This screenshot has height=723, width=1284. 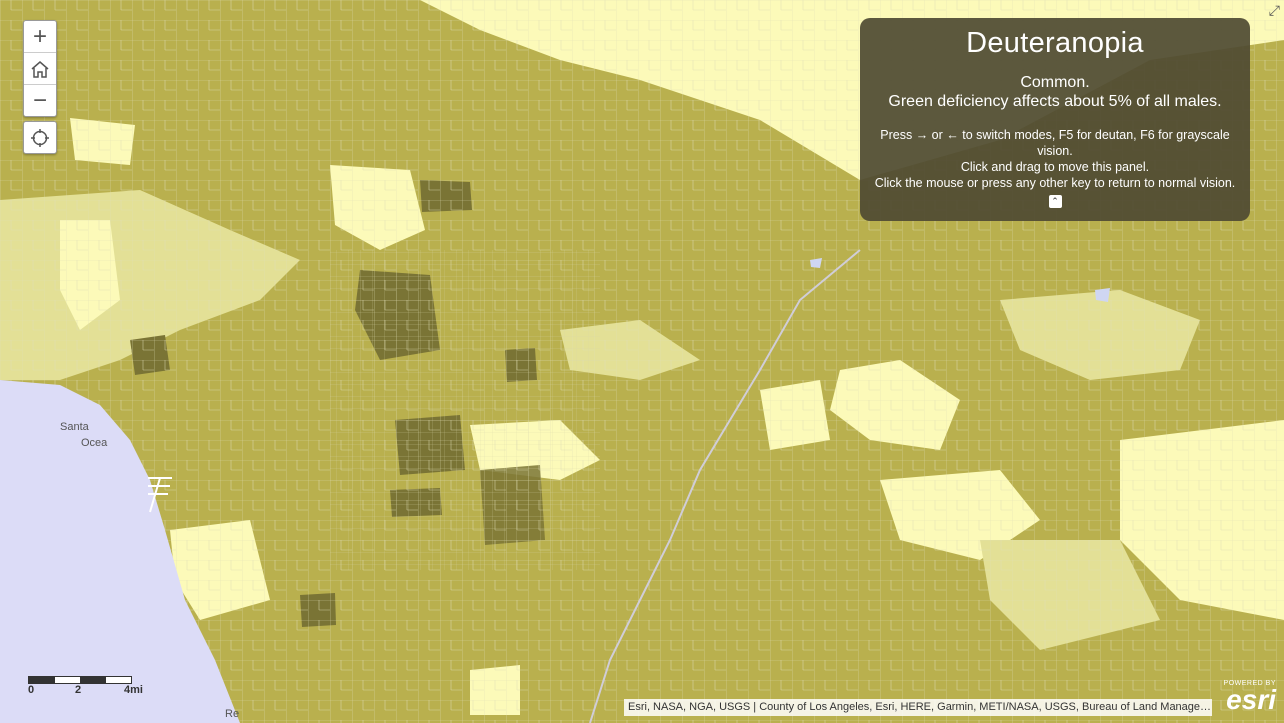 I want to click on locate-button, so click(x=40, y=137).